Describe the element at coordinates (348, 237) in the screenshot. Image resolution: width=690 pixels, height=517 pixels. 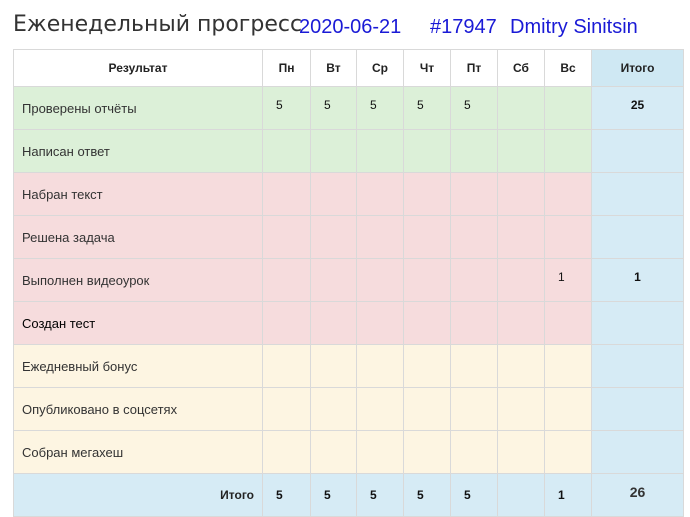
I see `table-row: Решена задача` at that location.